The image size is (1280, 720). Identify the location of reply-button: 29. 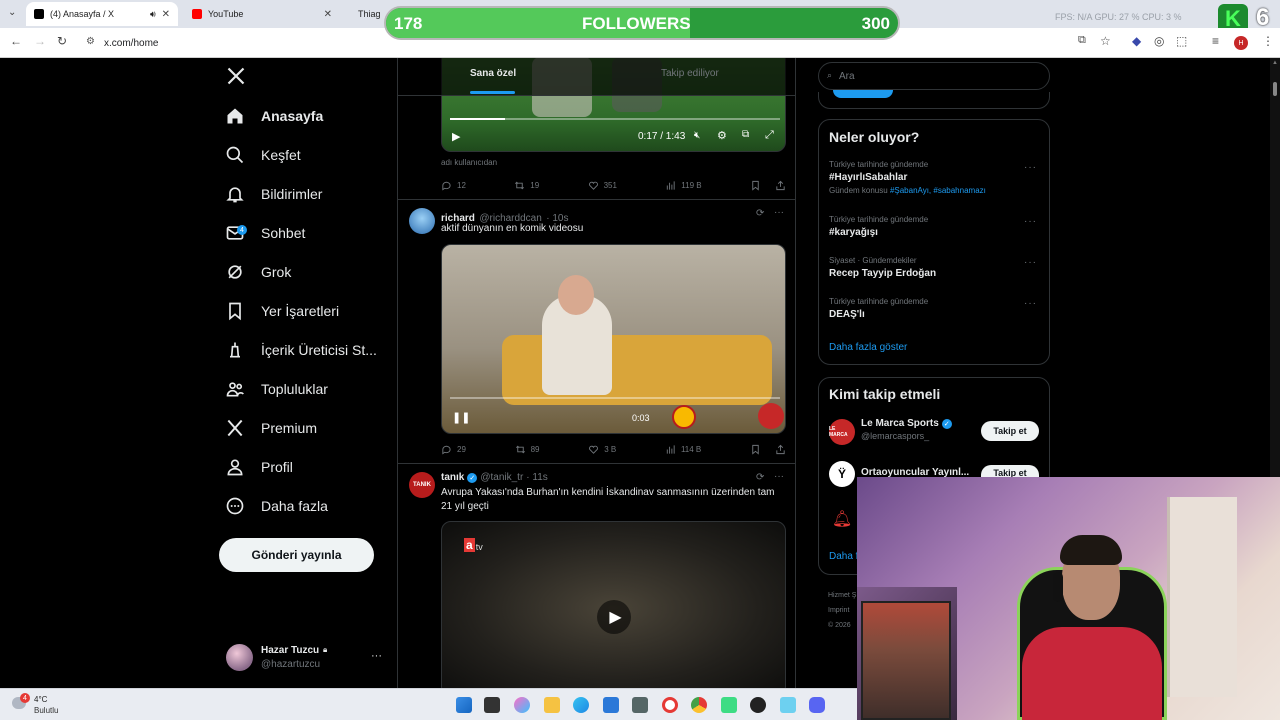
(453, 449).